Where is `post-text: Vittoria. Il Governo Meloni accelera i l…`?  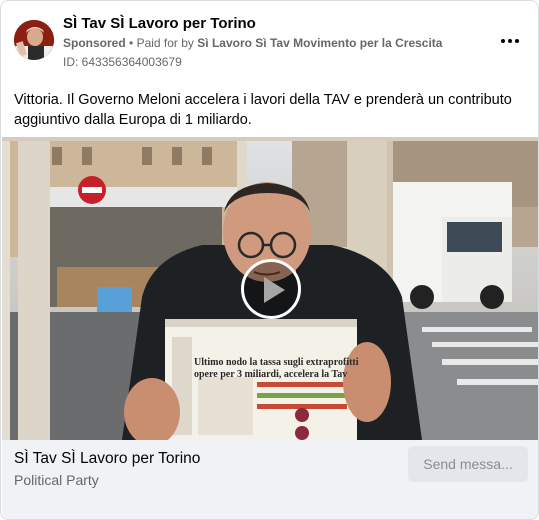
post-text: Vittoria. Il Governo Meloni accelera i l… is located at coordinates (263, 110).